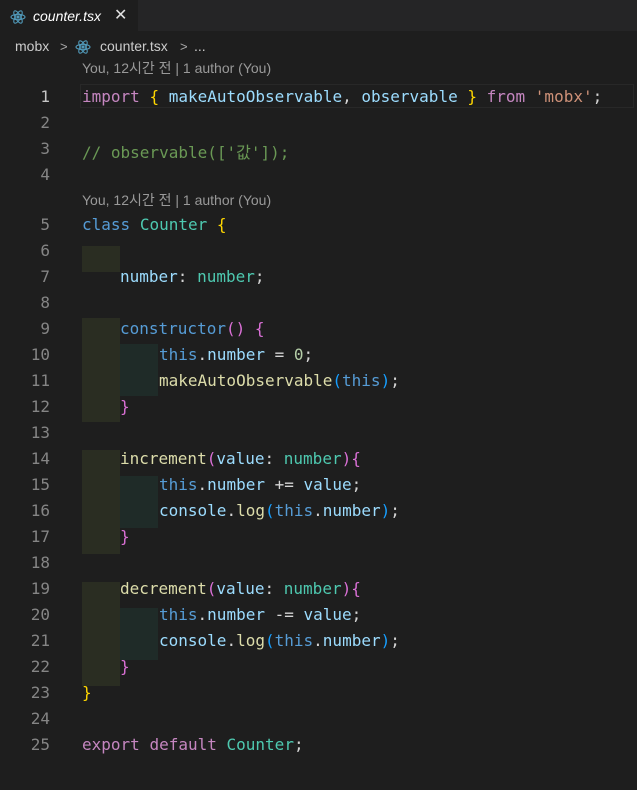  What do you see at coordinates (318, 303) in the screenshot?
I see `code-line: 8` at bounding box center [318, 303].